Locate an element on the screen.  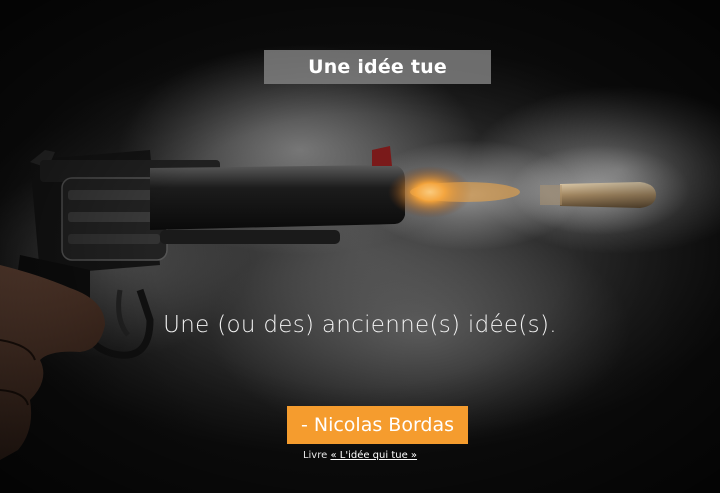
source-line: Livre « L'idée qui tue » is located at coordinates (360, 455).